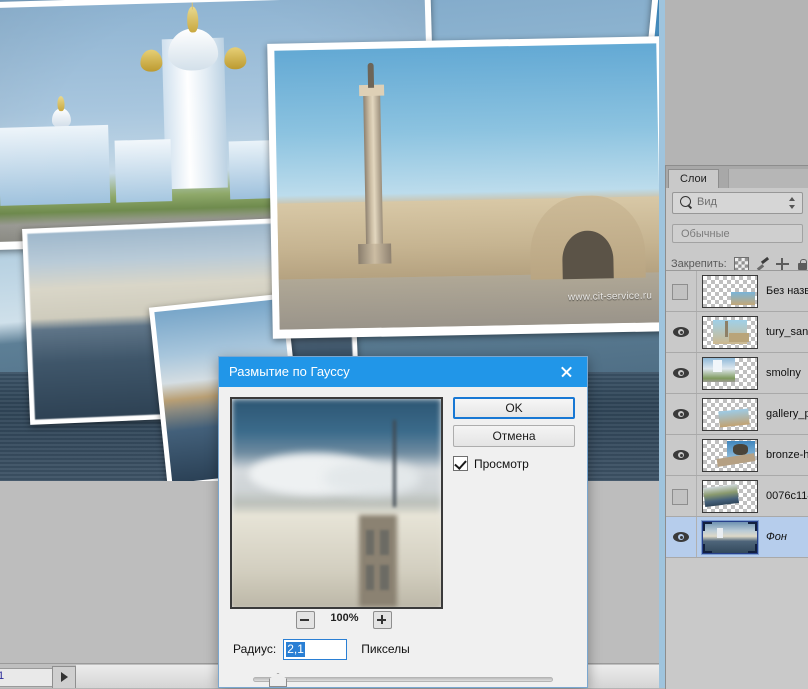 This screenshot has height=689, width=808. I want to click on table-row: gallery_pr, so click(737, 414).